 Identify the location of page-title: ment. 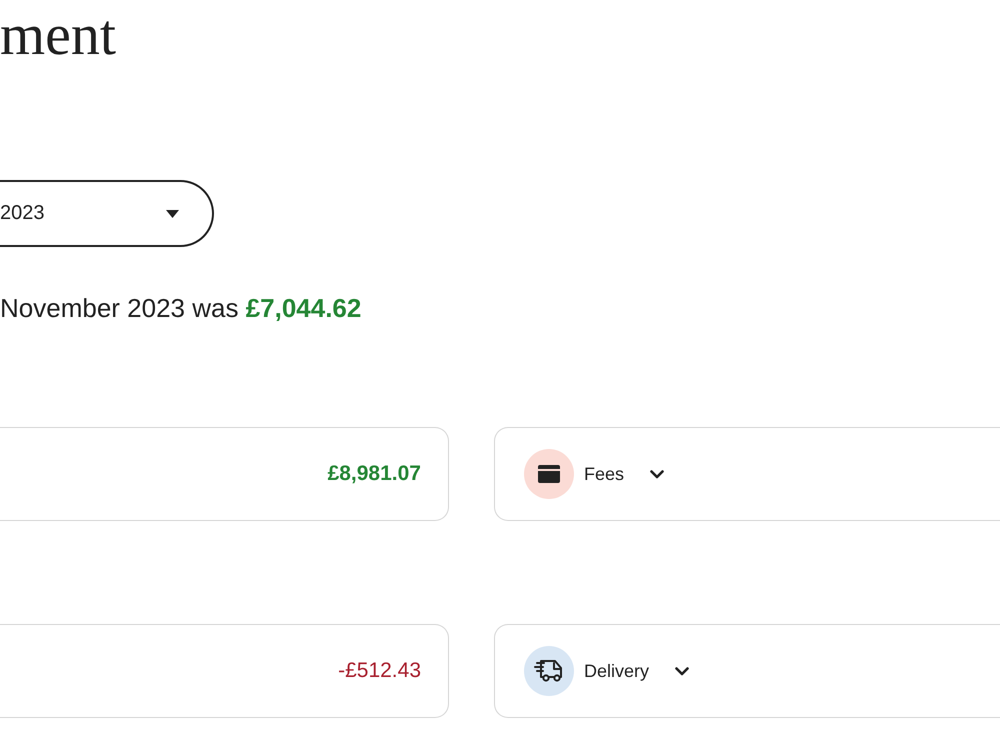
(58, 32).